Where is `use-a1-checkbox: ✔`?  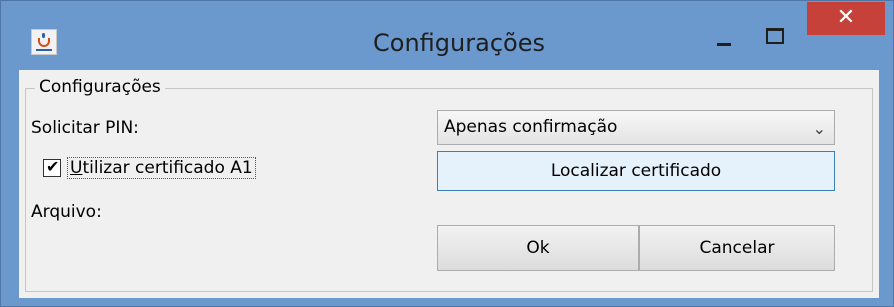 use-a1-checkbox: ✔ is located at coordinates (52, 167).